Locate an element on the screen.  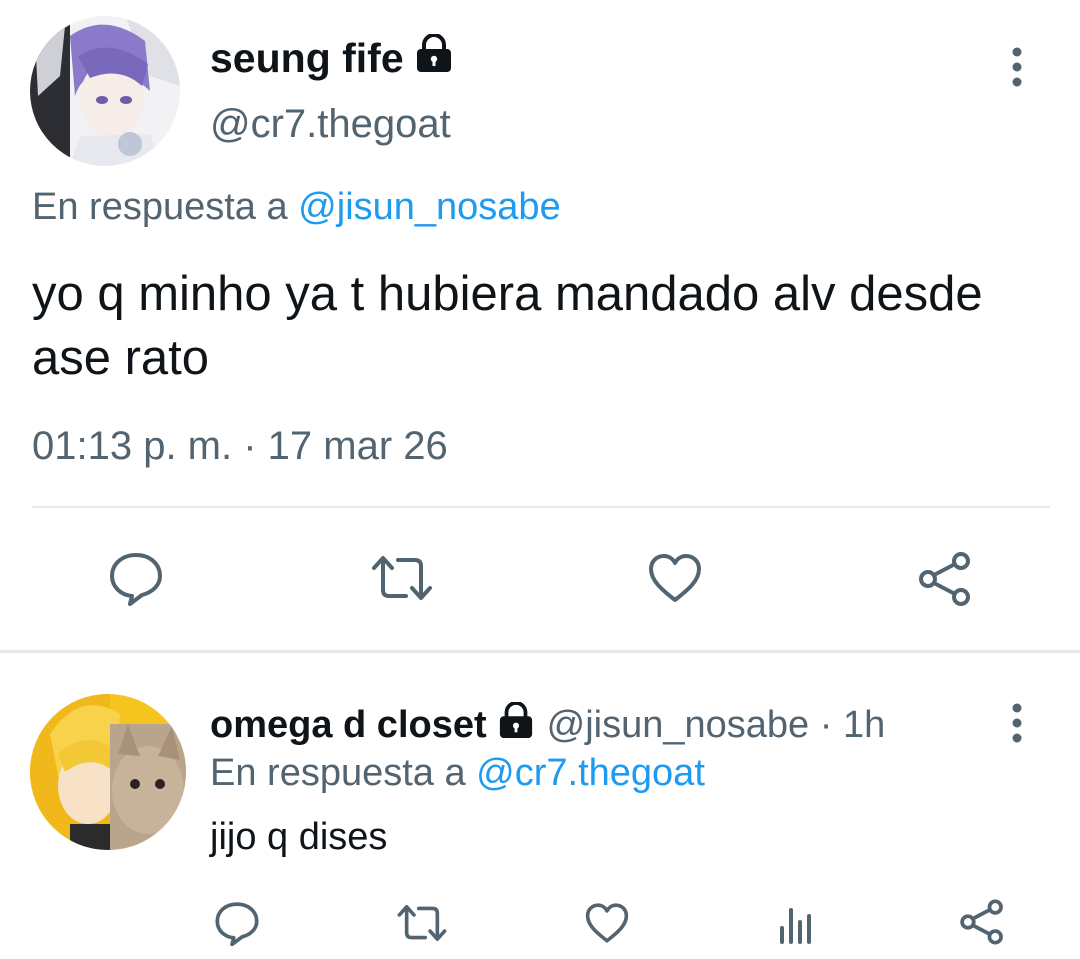
handle: @cr7.thegoat is located at coordinates (330, 124).